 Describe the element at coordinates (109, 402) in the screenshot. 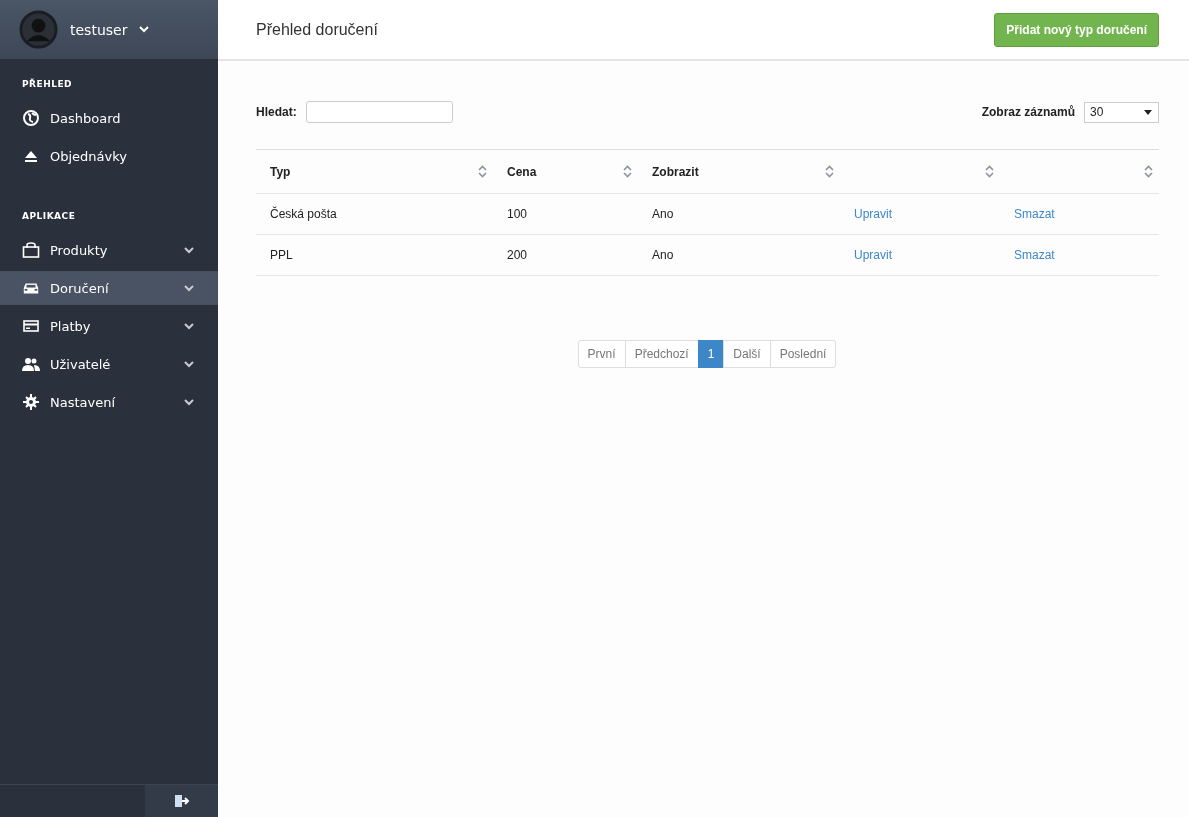

I see `sidebar-item: Nastavení` at that location.